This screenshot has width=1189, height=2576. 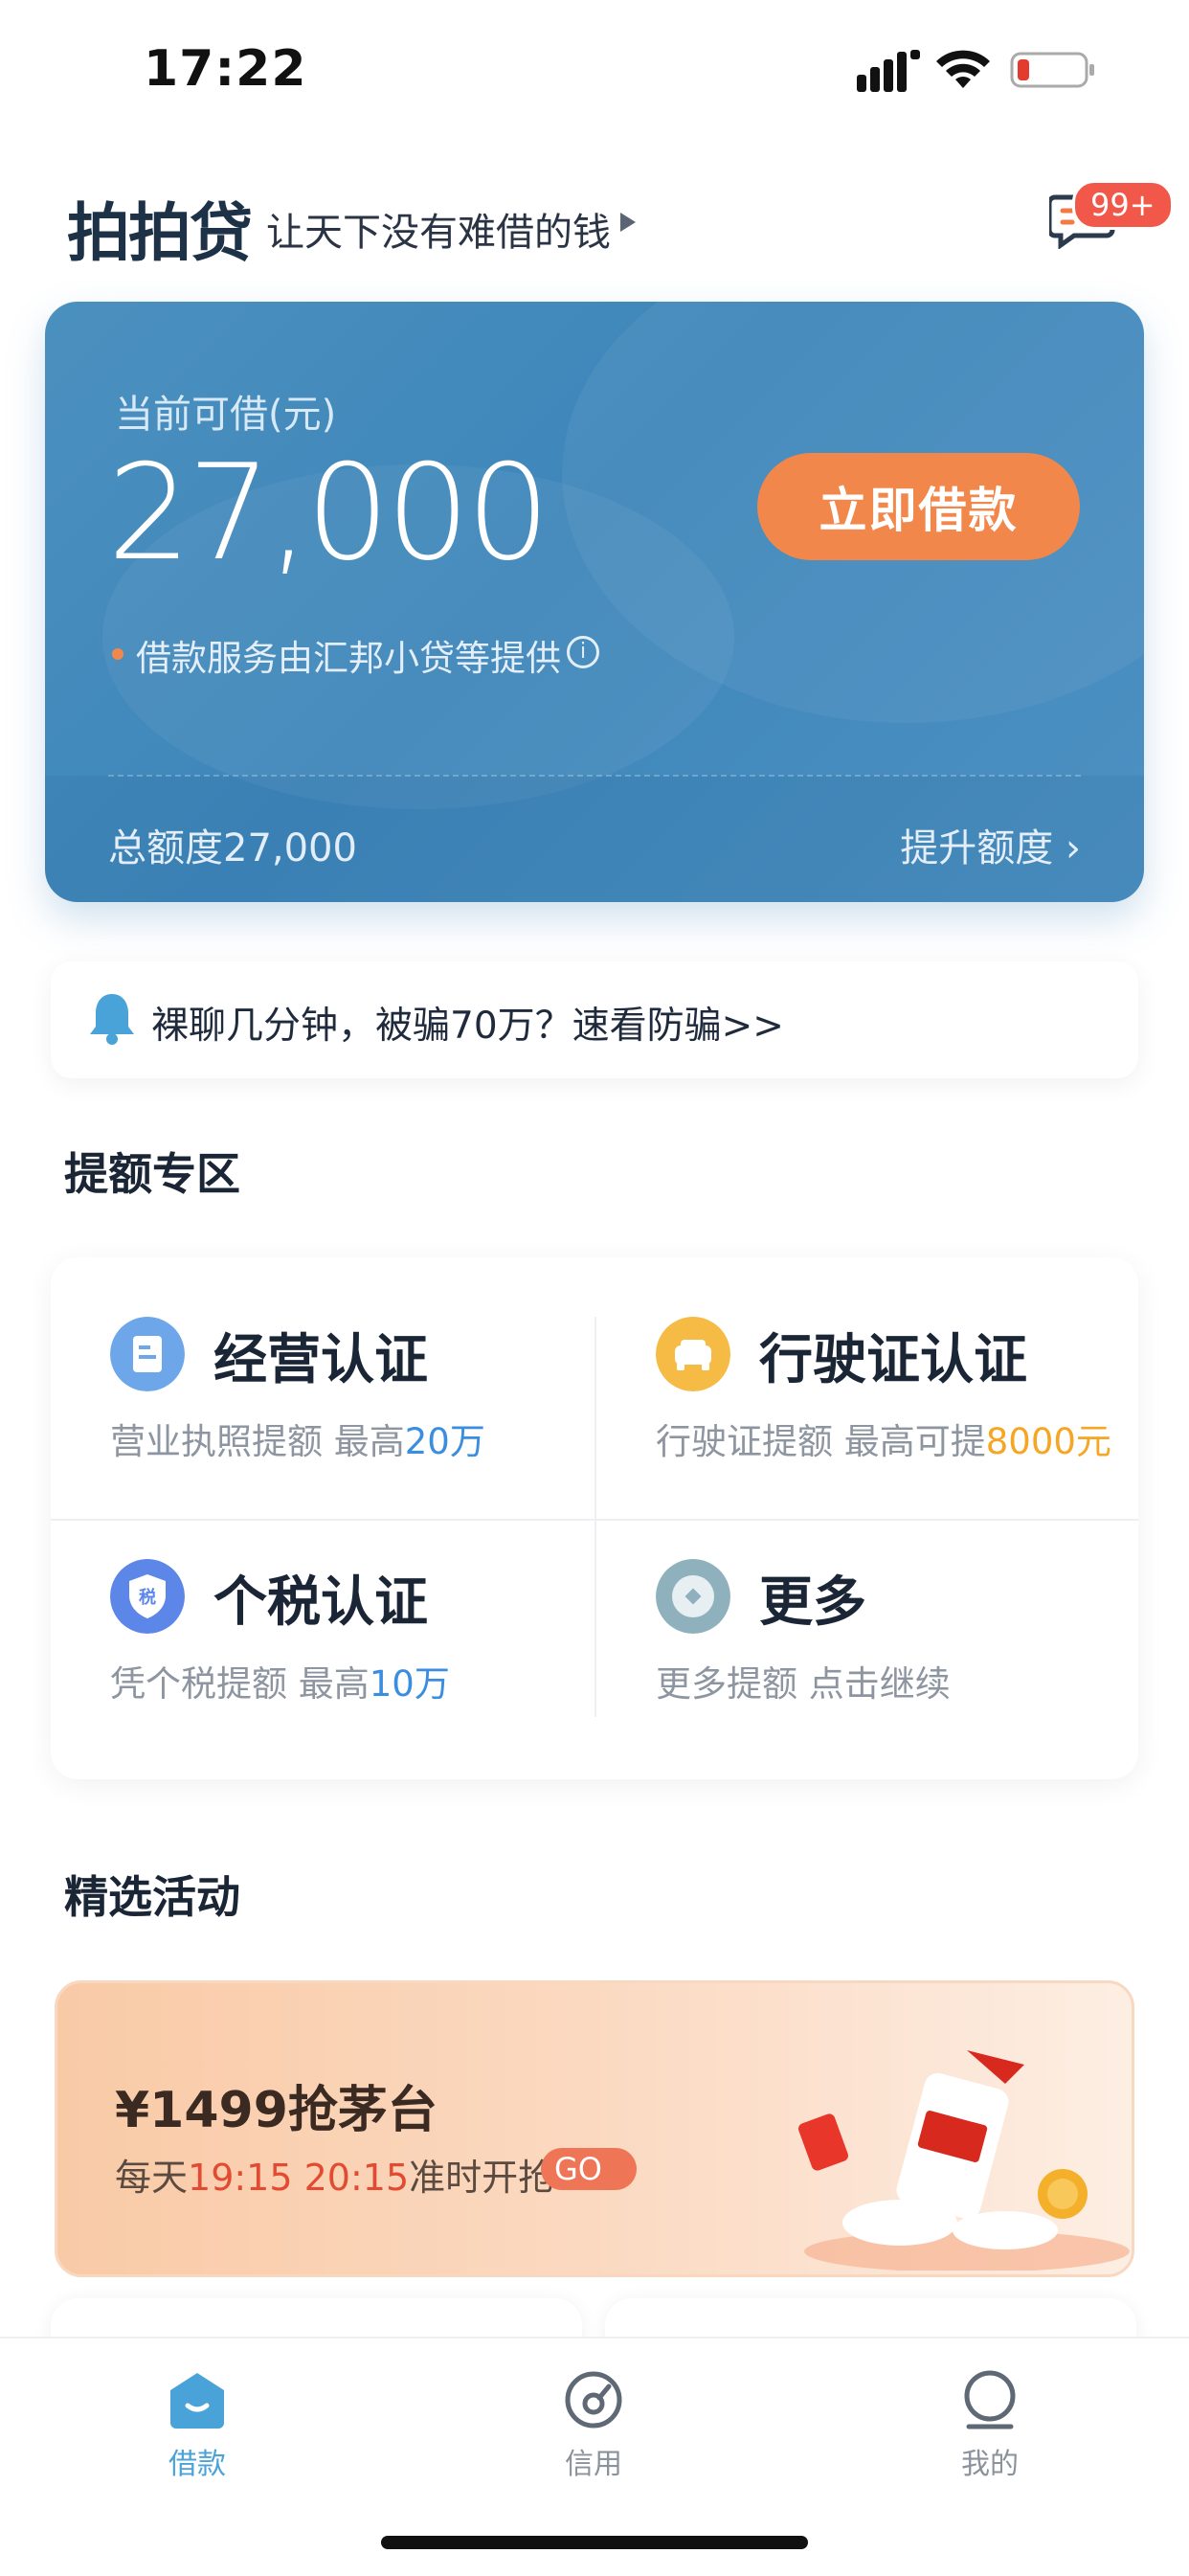 I want to click on borrow-now-button: 立即借款, so click(x=918, y=506).